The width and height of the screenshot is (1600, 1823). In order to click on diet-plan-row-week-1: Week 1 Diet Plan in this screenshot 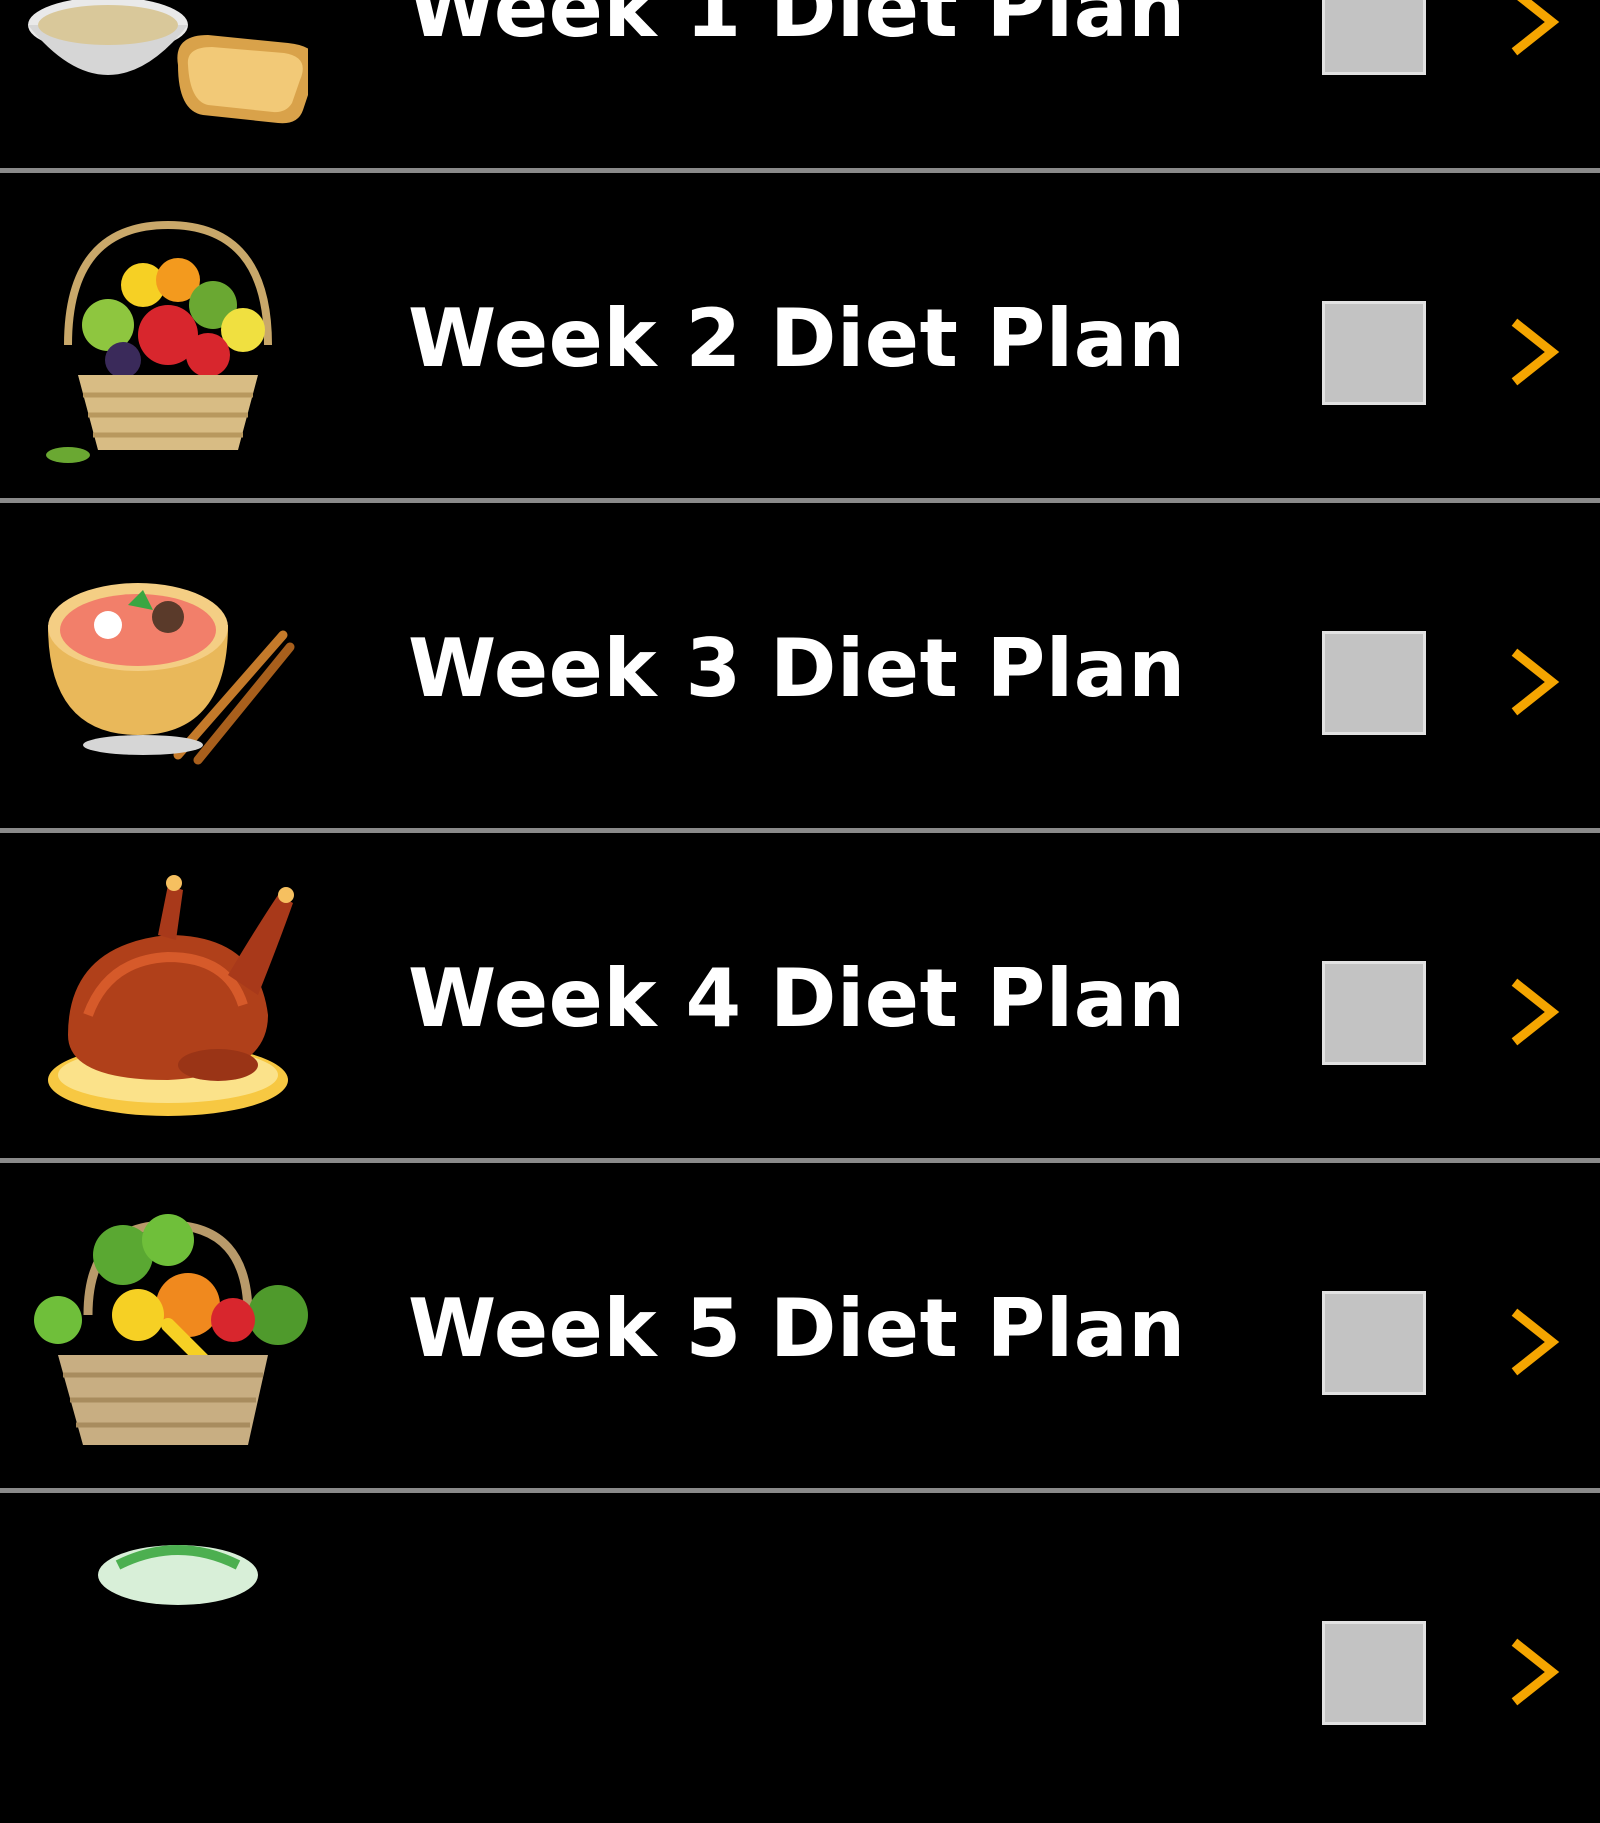, I will do `click(800, 86)`.